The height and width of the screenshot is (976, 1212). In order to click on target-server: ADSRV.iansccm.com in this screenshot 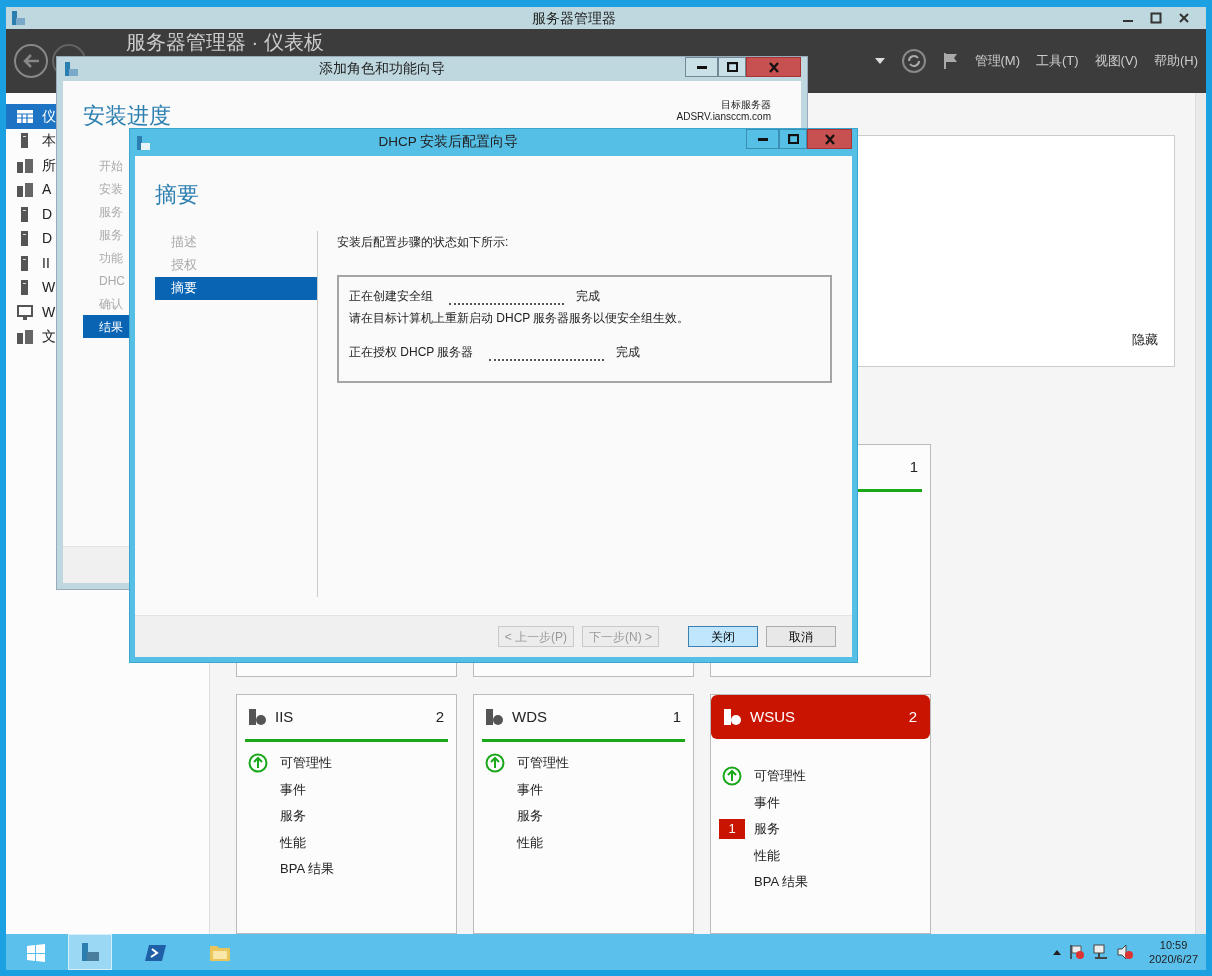, I will do `click(723, 117)`.